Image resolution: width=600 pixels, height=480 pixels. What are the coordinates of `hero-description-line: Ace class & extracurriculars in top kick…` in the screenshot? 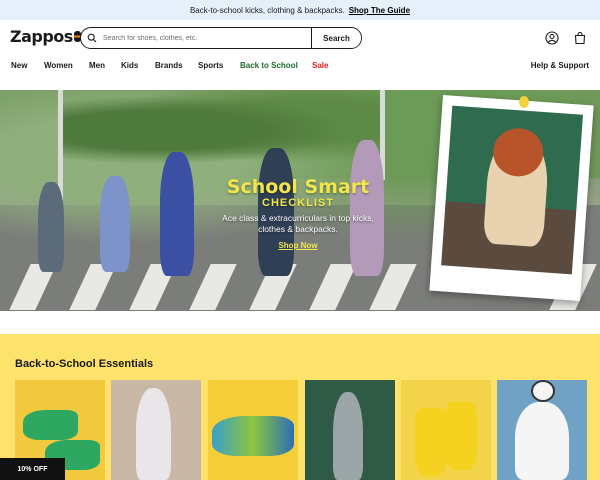 It's located at (298, 218).